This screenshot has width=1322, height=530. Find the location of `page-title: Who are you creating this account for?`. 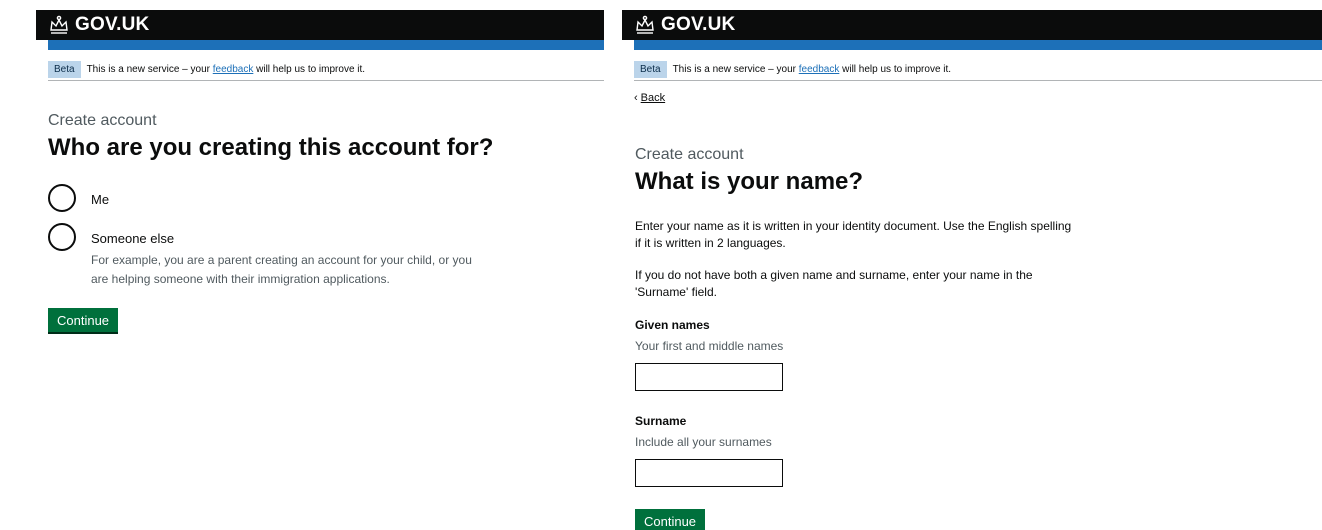

page-title: Who are you creating this account for? is located at coordinates (271, 147).